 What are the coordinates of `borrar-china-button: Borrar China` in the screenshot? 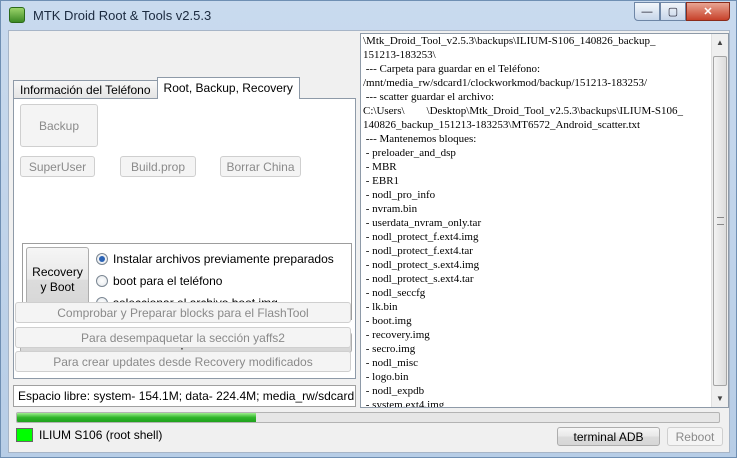 It's located at (260, 166).